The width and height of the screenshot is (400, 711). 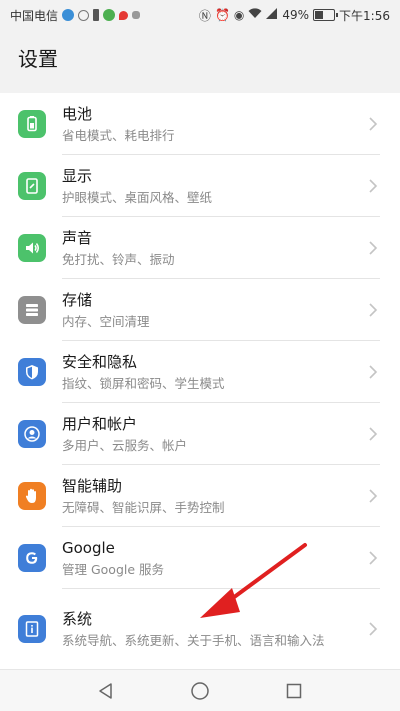 I want to click on settings-item-title: 显示, so click(x=77, y=175).